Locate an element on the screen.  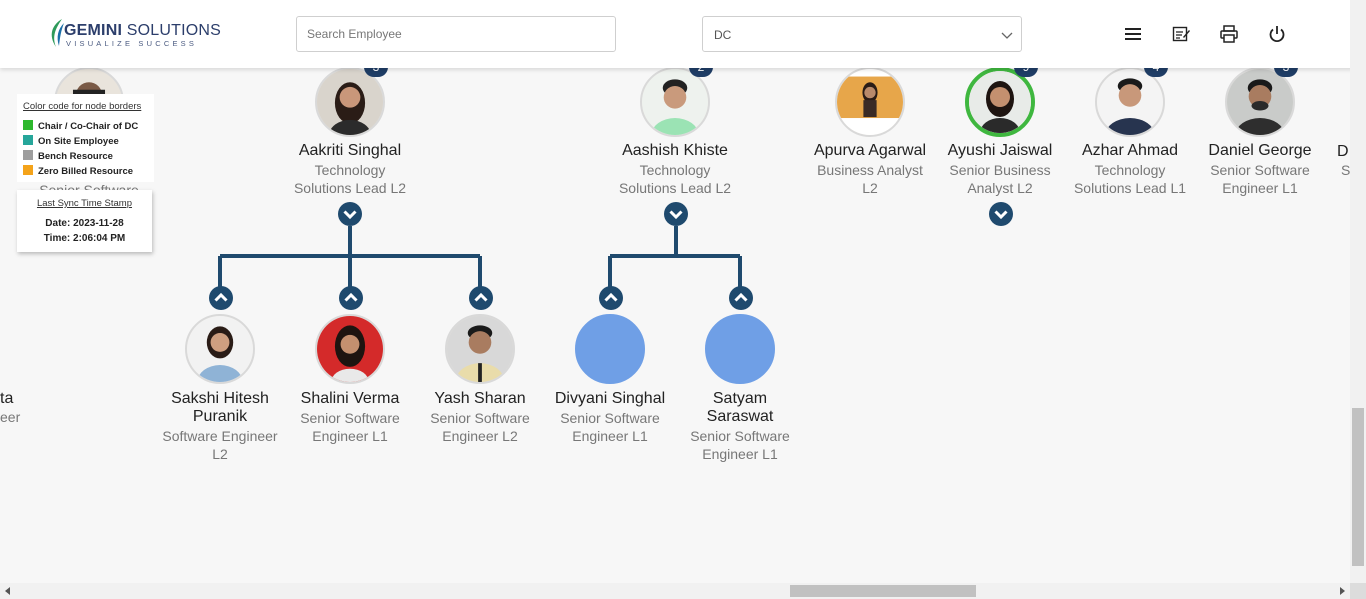
sync-time: Time: 2:06:04 PM is located at coordinates (84, 238).